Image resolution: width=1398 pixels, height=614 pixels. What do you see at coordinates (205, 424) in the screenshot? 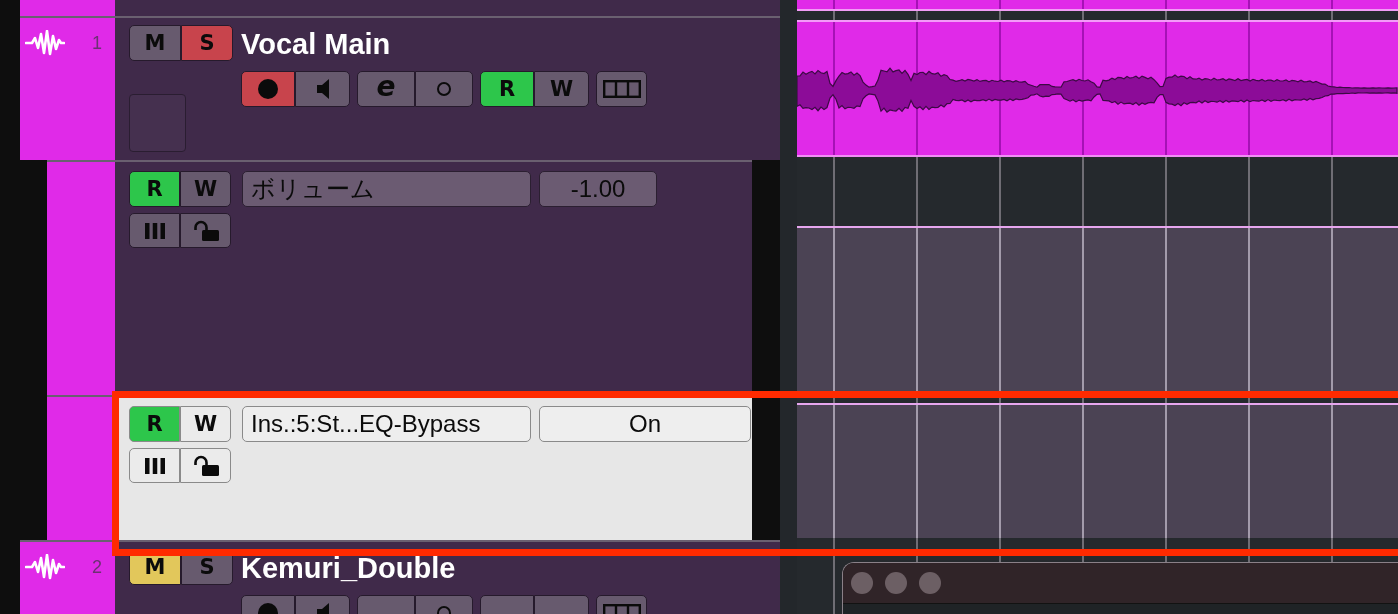
I see `write-button: W` at bounding box center [205, 424].